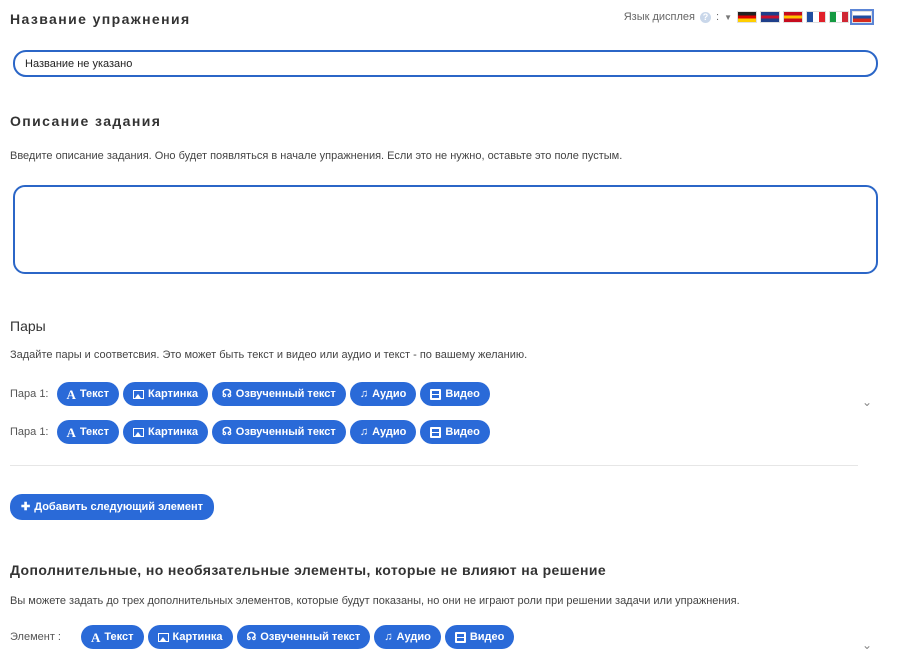 This screenshot has width=902, height=652. Describe the element at coordinates (706, 17) in the screenshot. I see `help-icon: ?` at that location.